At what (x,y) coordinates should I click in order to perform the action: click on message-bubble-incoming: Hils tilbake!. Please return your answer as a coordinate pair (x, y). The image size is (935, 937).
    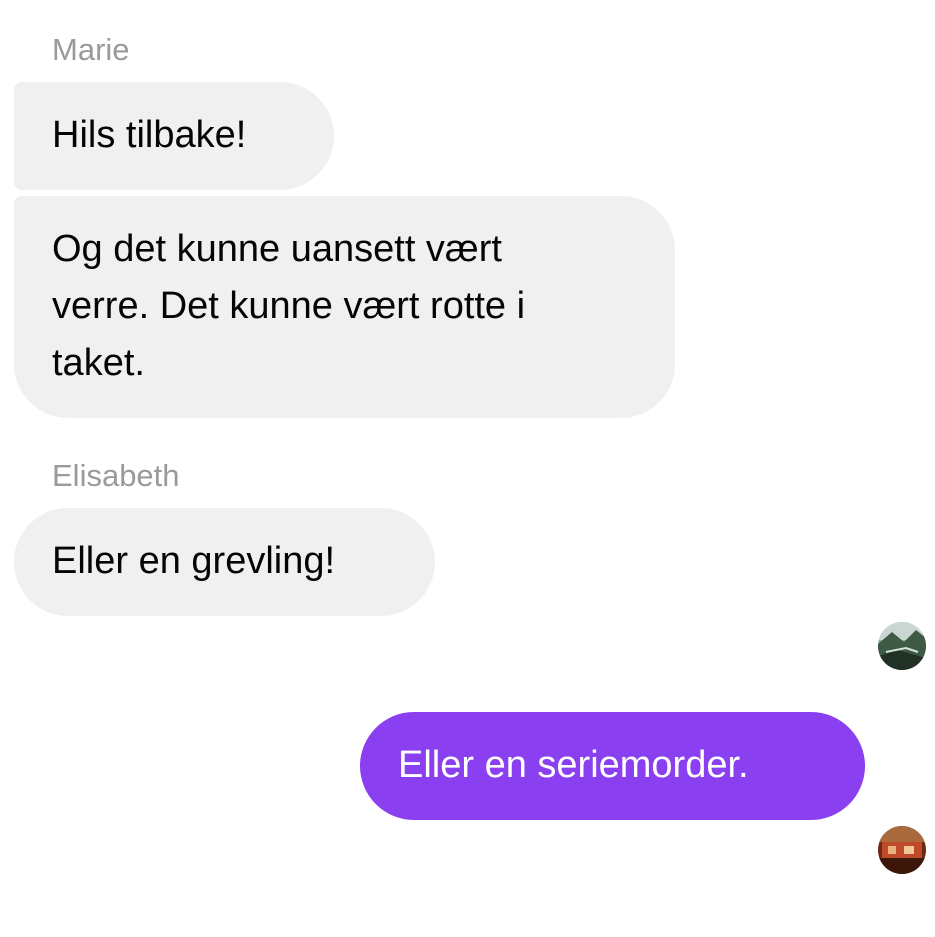
    Looking at the image, I should click on (174, 136).